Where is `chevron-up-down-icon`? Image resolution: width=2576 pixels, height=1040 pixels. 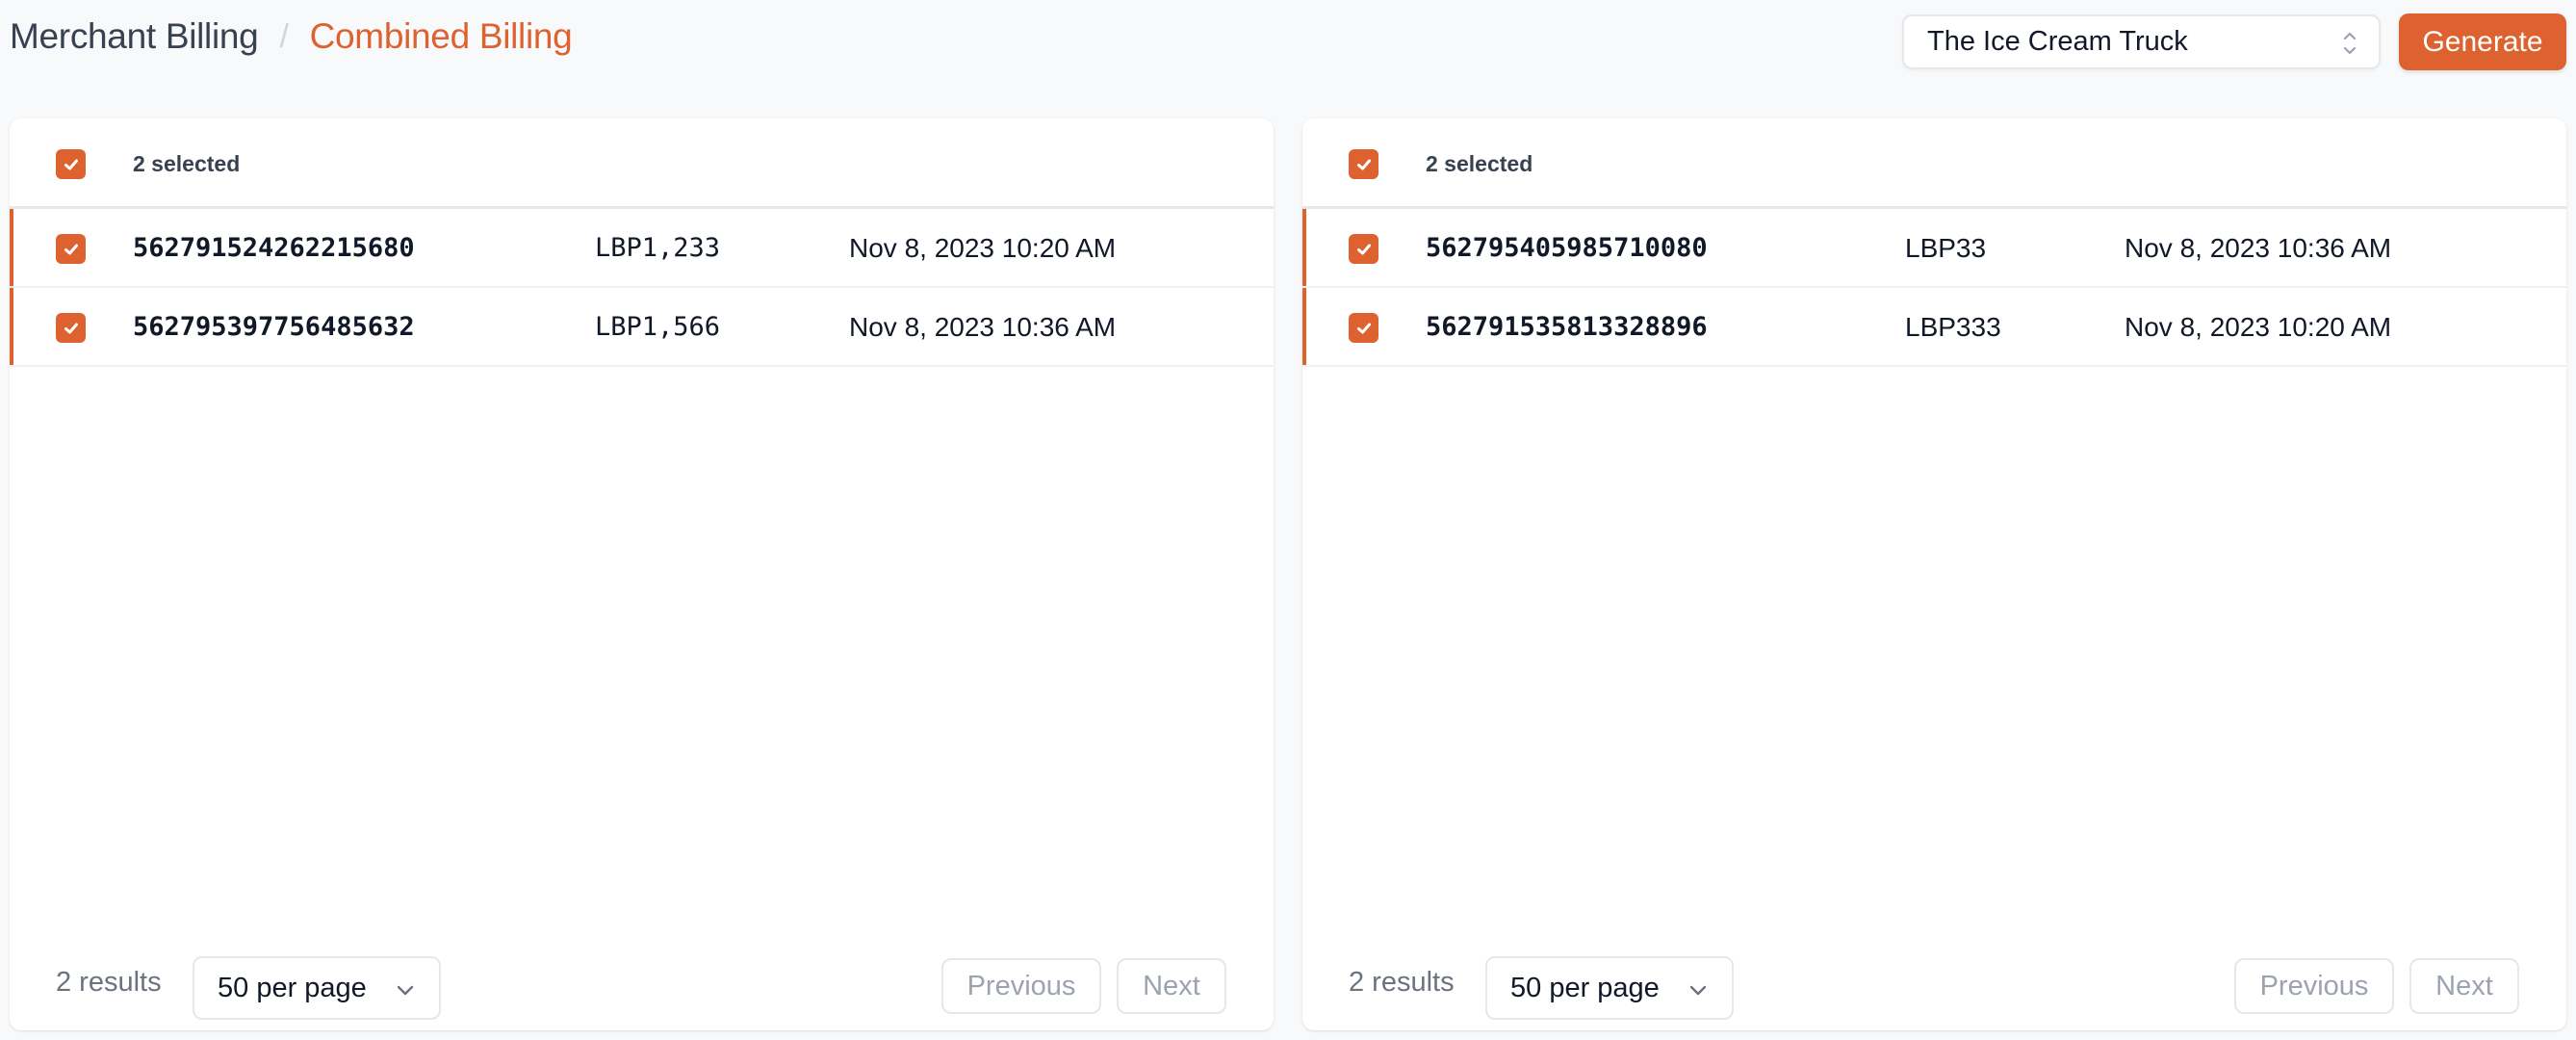 chevron-up-down-icon is located at coordinates (2350, 43).